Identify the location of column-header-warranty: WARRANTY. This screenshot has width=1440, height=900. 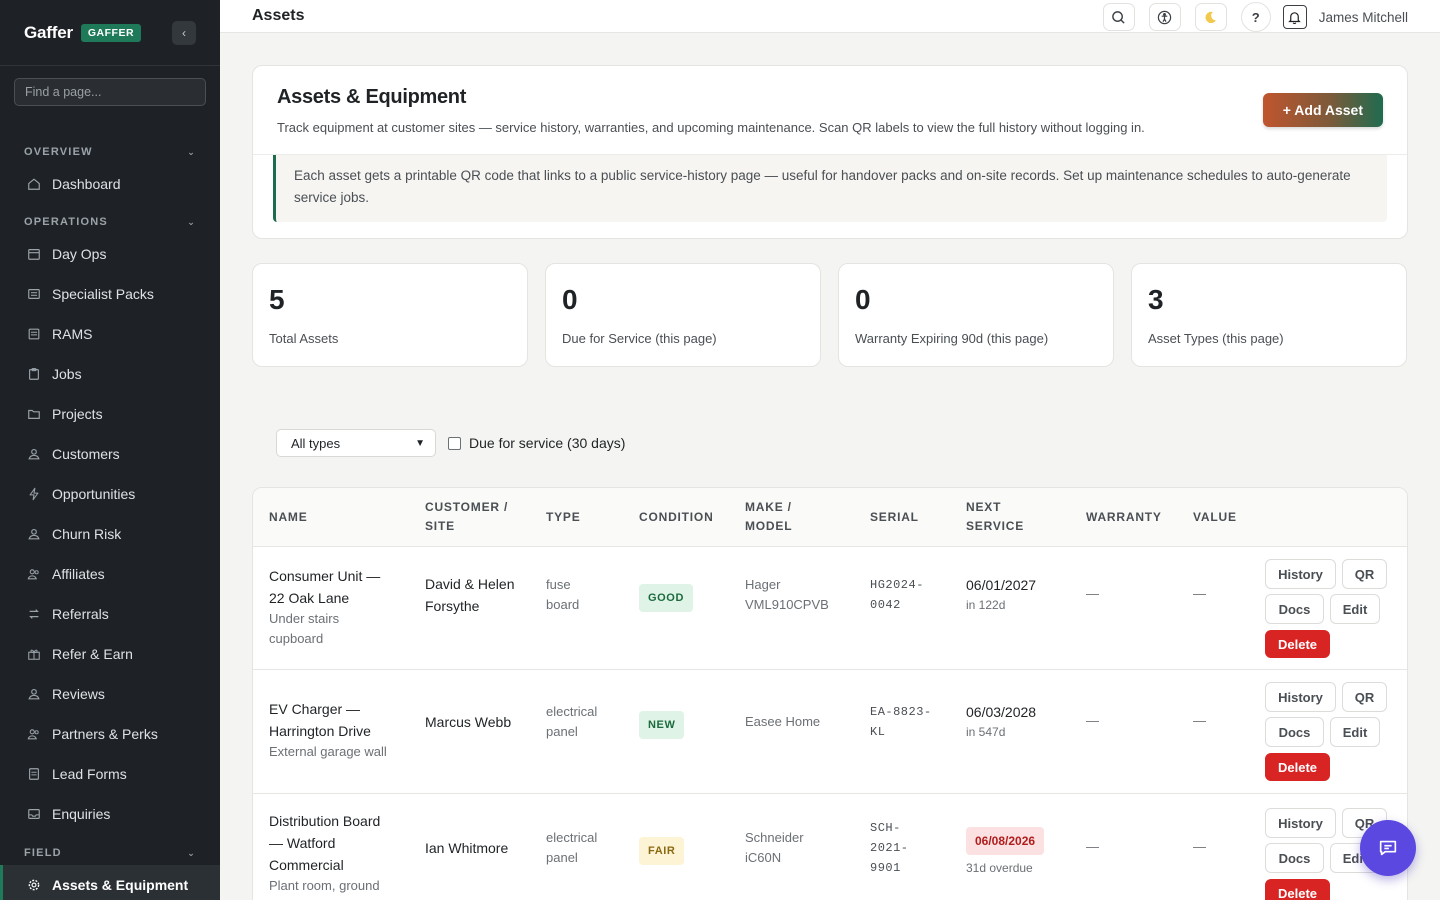
(1124, 517).